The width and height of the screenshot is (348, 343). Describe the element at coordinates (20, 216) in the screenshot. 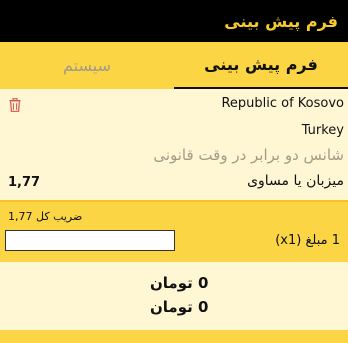

I see `total-odds-value: 1,77` at that location.